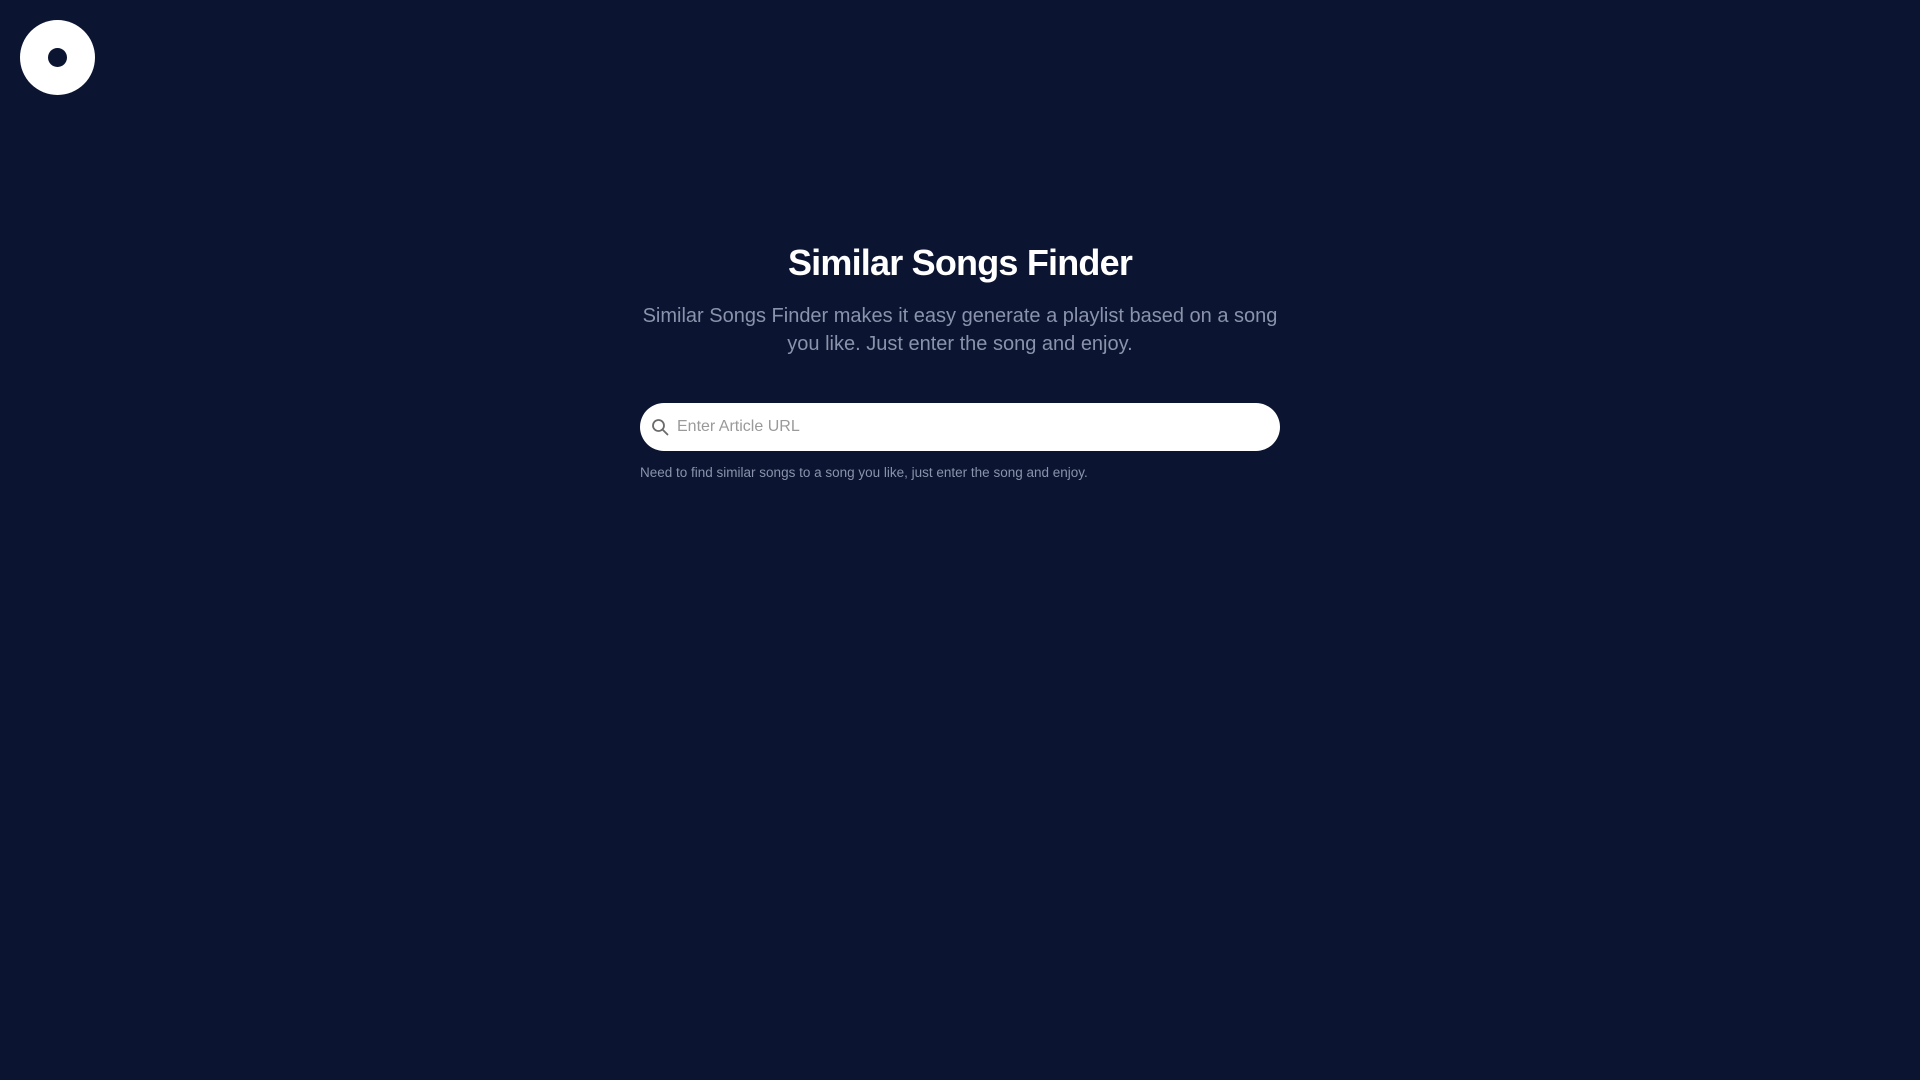  What do you see at coordinates (660, 427) in the screenshot?
I see `search-icon` at bounding box center [660, 427].